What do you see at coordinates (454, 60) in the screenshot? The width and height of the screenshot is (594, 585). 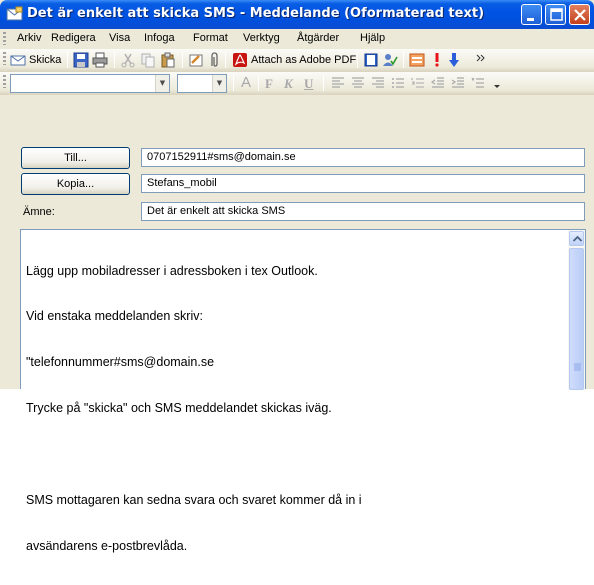 I see `low-importance-icon` at bounding box center [454, 60].